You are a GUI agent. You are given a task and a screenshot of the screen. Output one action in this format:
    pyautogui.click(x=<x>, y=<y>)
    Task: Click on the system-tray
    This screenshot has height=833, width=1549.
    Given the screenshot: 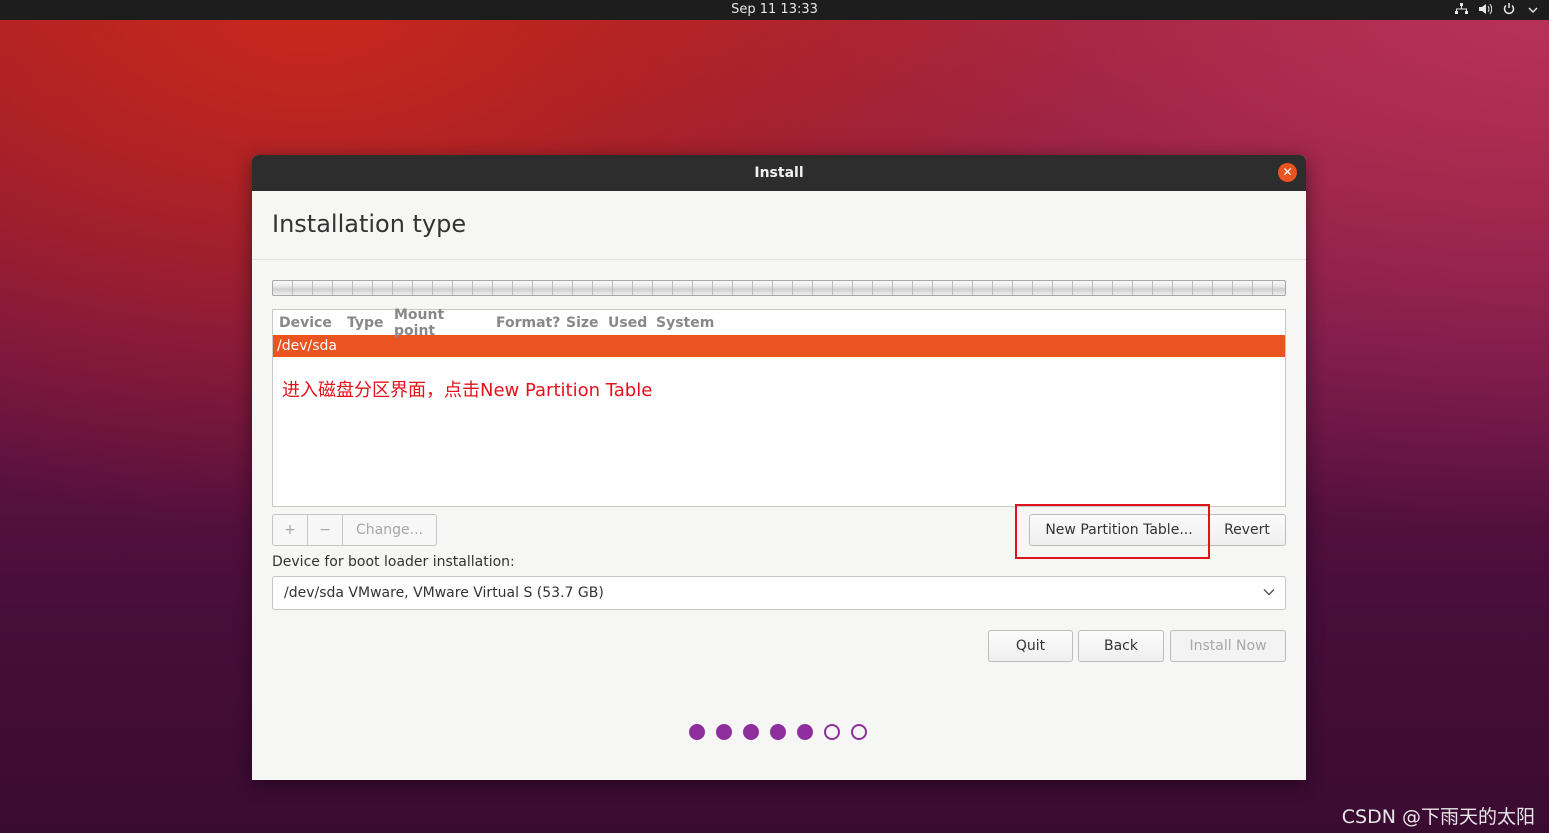 What is the action you would take?
    pyautogui.click(x=1497, y=10)
    